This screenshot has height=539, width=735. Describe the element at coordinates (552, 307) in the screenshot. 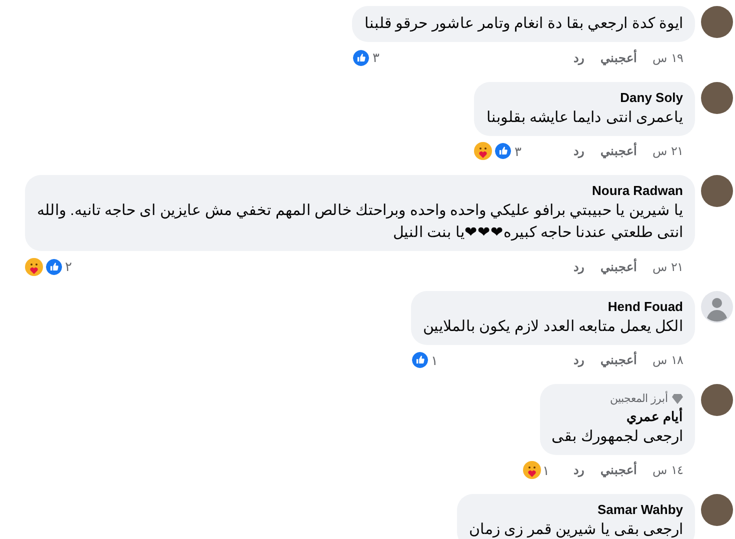

I see `commenter-name: Hend Fouad` at that location.